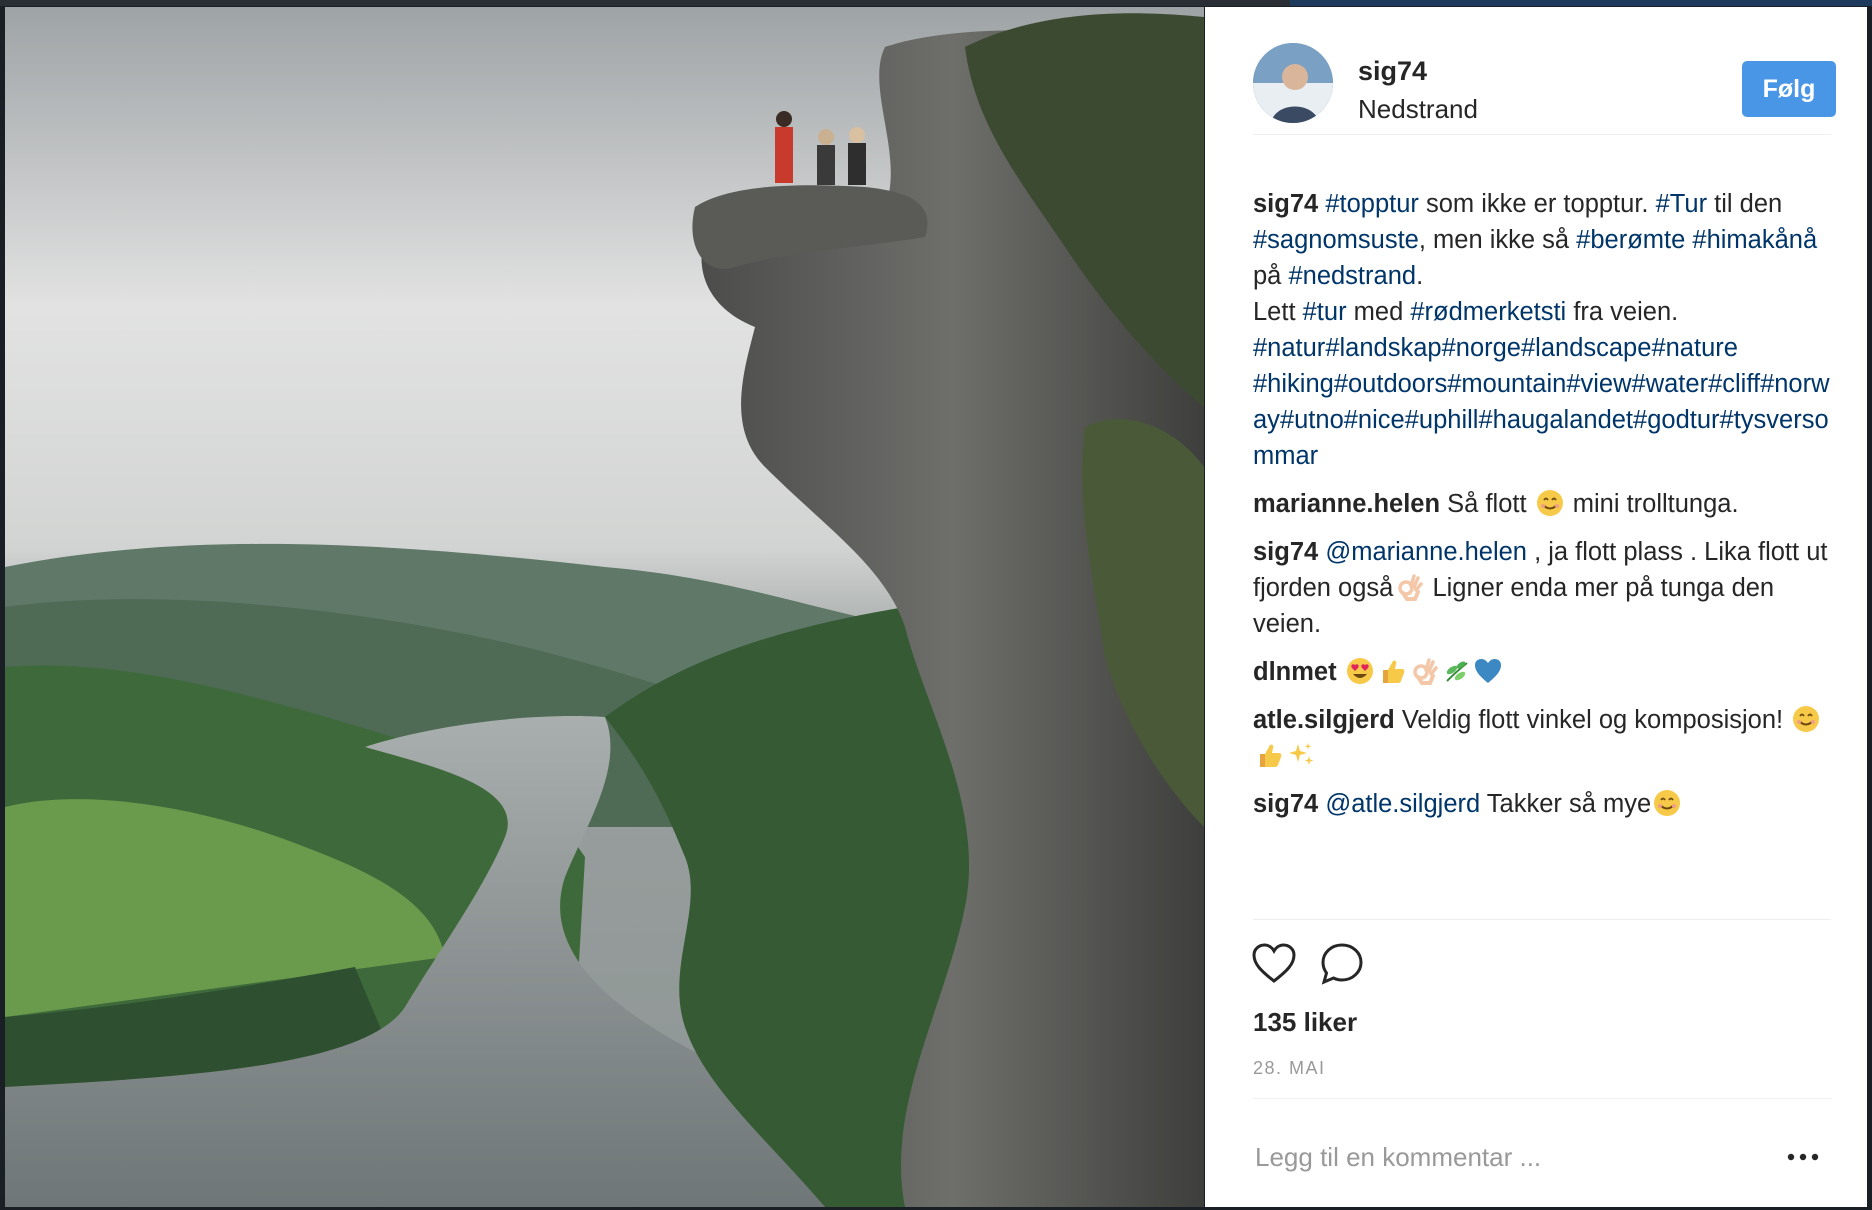  What do you see at coordinates (1543, 672) in the screenshot?
I see `comment: dlnmet` at bounding box center [1543, 672].